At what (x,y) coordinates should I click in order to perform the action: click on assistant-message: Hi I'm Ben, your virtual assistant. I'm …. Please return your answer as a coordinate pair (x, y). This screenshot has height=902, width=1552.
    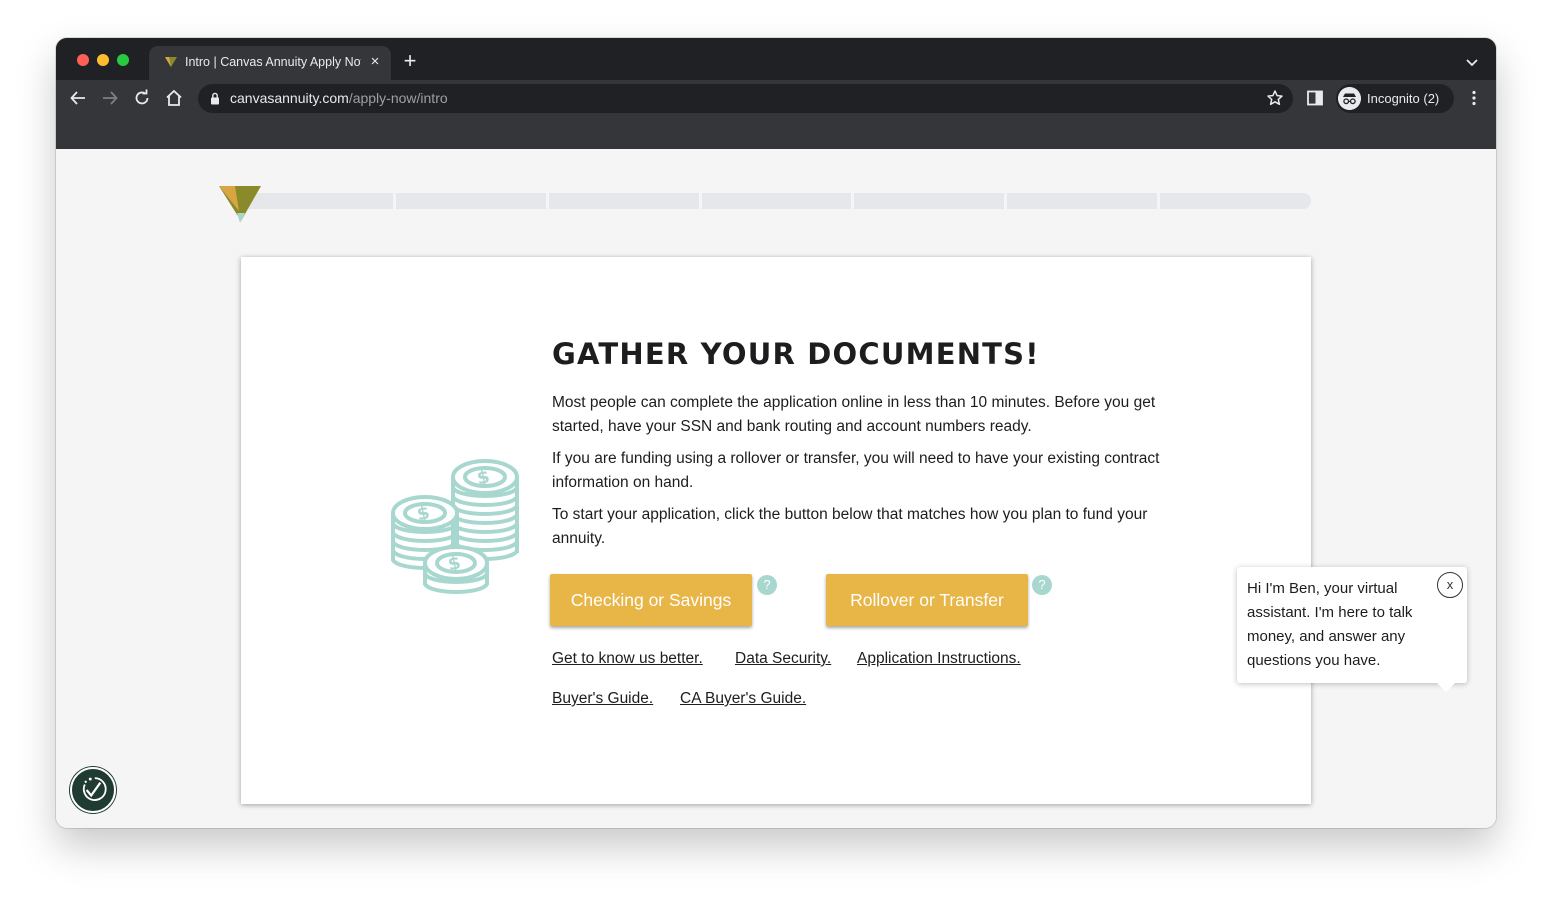
    Looking at the image, I should click on (1330, 624).